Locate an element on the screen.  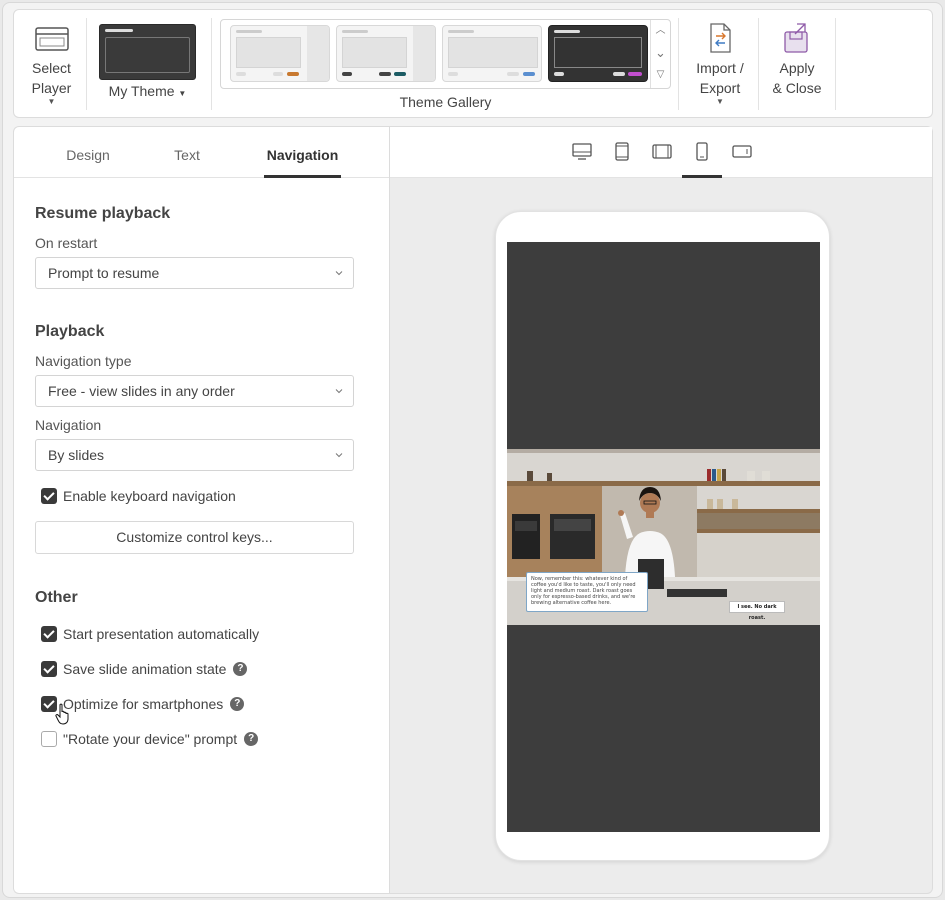
caret-down-icon: ▼ is located at coordinates (182, 93).